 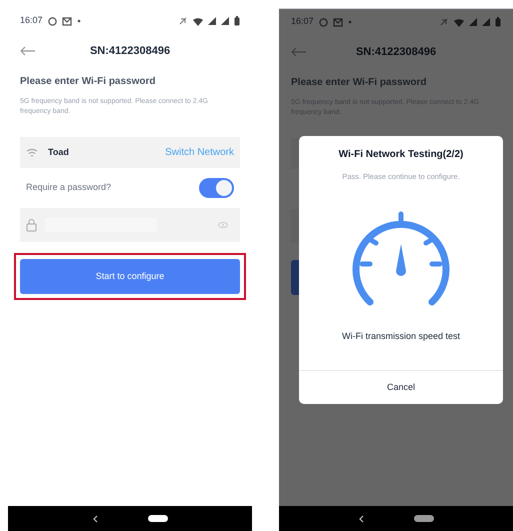 I want to click on password-toggle, so click(x=216, y=188).